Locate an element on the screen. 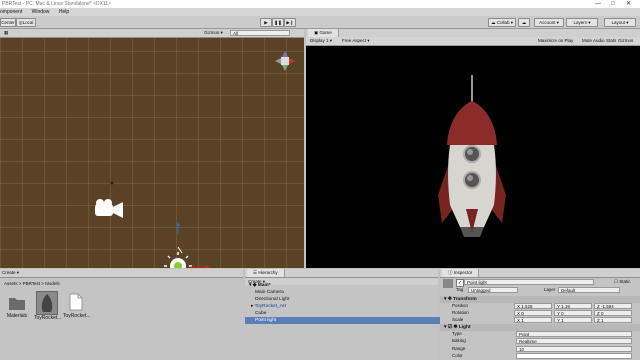 The image size is (640, 360). scale-y-field: Y 1 is located at coordinates (573, 320).